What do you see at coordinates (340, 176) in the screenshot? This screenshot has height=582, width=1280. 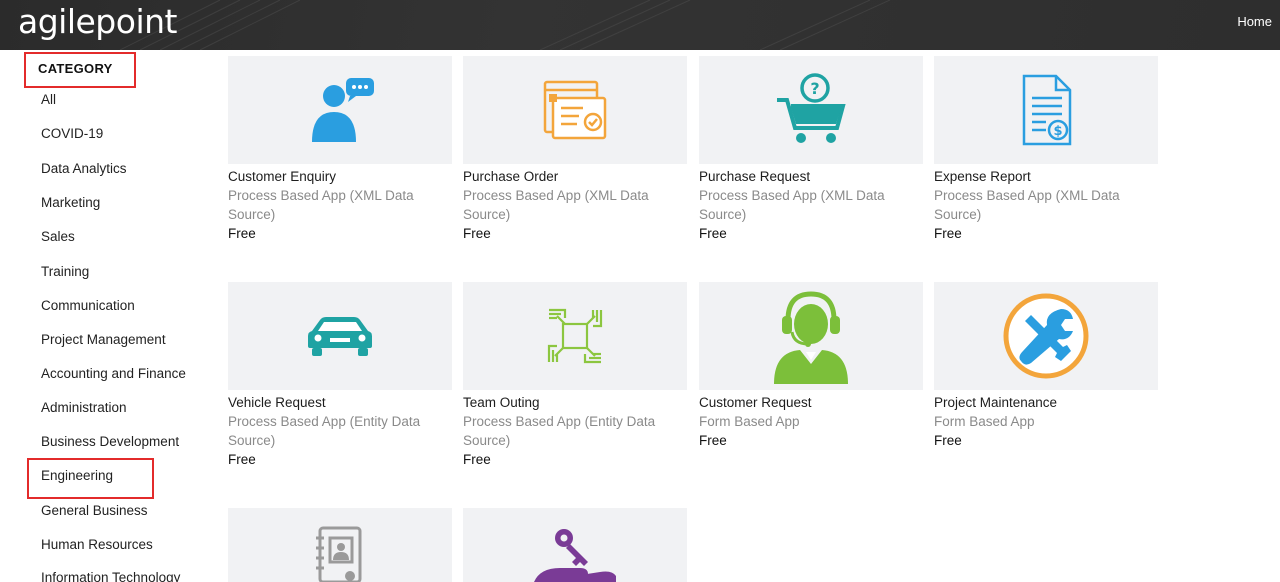 I see `app-title: Customer Enquiry` at bounding box center [340, 176].